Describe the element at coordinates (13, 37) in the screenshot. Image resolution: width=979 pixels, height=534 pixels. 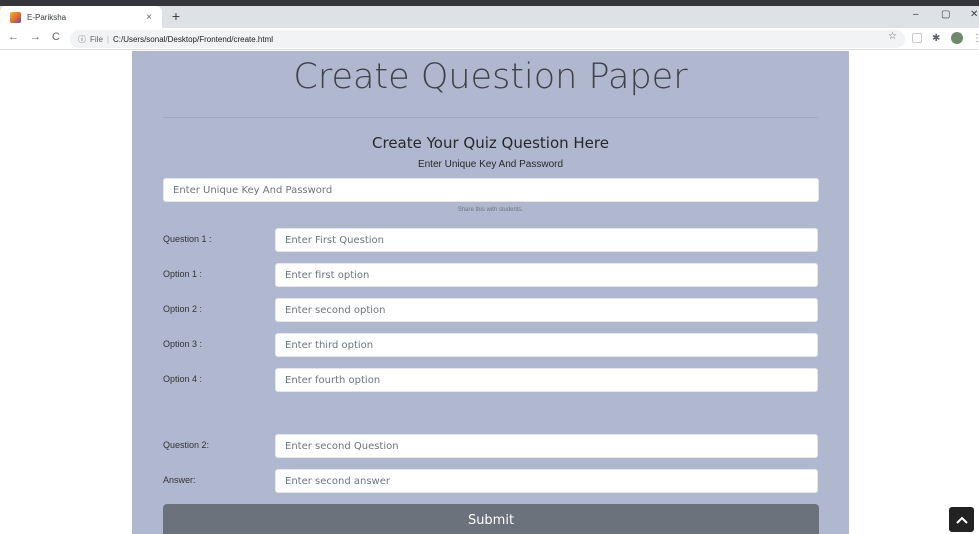
I see `back-icon: ←` at that location.